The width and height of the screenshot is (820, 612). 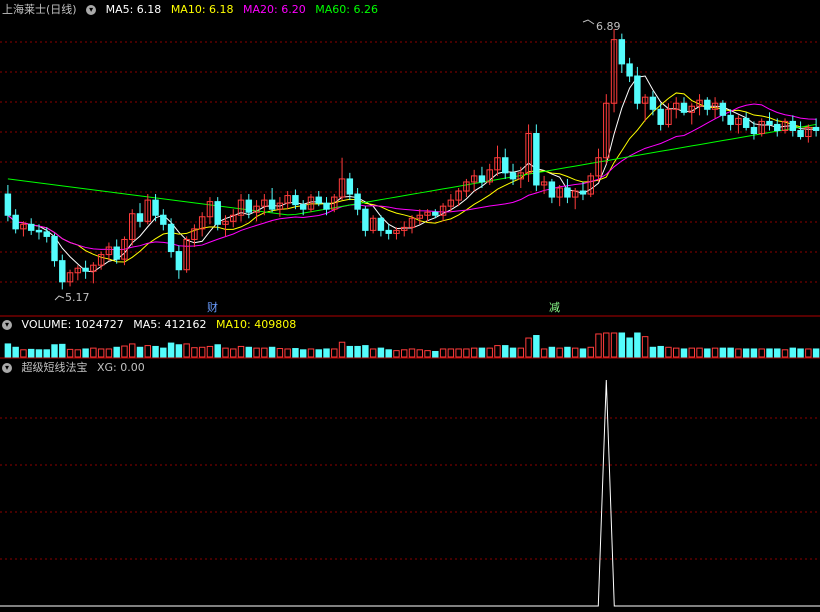 What do you see at coordinates (588, 22) in the screenshot?
I see `high-marker-arrow` at bounding box center [588, 22].